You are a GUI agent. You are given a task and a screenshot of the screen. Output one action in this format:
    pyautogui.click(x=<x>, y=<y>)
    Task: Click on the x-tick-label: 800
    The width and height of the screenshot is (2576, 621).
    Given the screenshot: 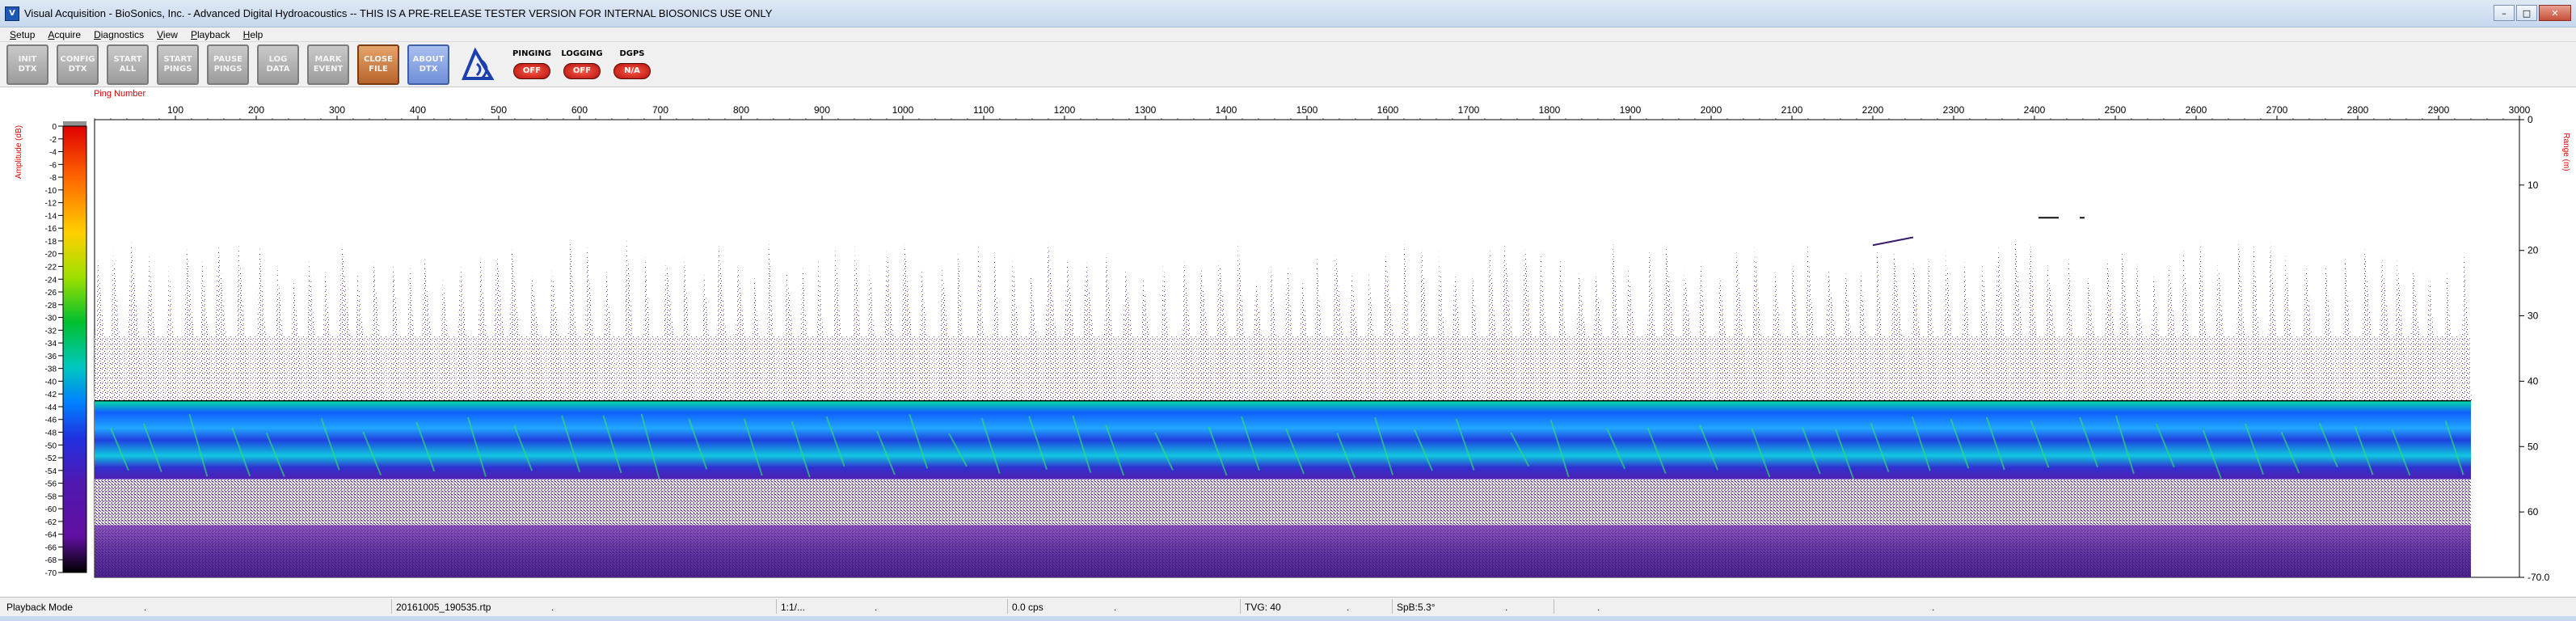 What is the action you would take?
    pyautogui.click(x=741, y=110)
    